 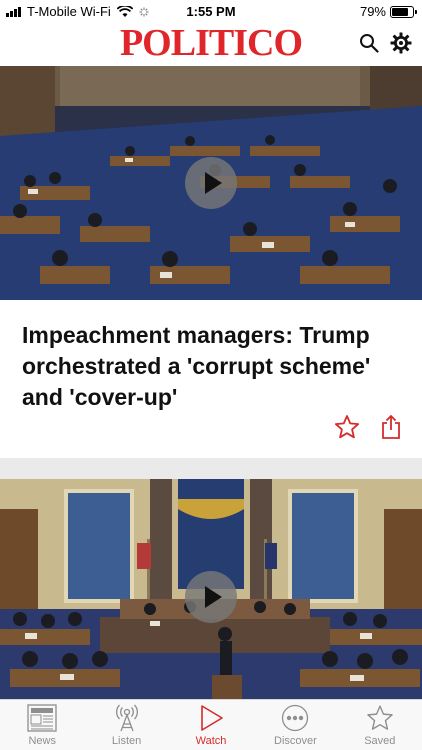 What do you see at coordinates (295, 718) in the screenshot?
I see `ellipsis-circle-icon` at bounding box center [295, 718].